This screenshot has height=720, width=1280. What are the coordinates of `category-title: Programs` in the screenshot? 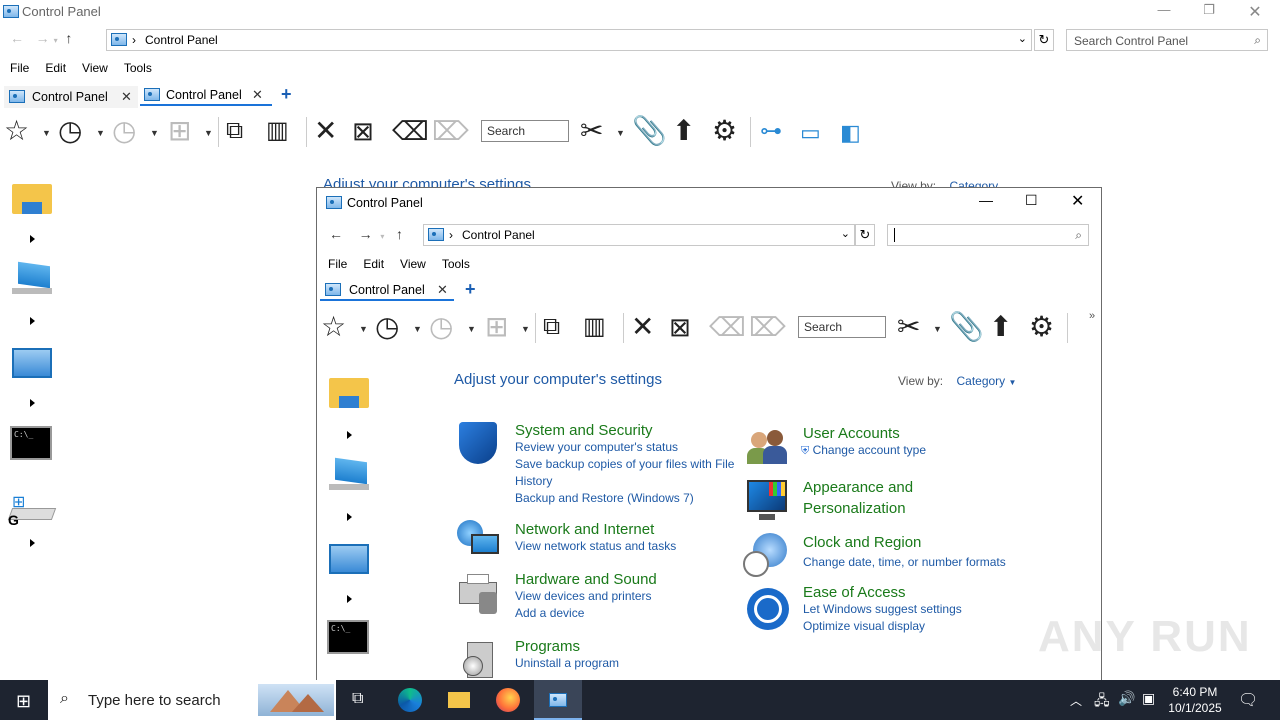 It's located at (630, 646).